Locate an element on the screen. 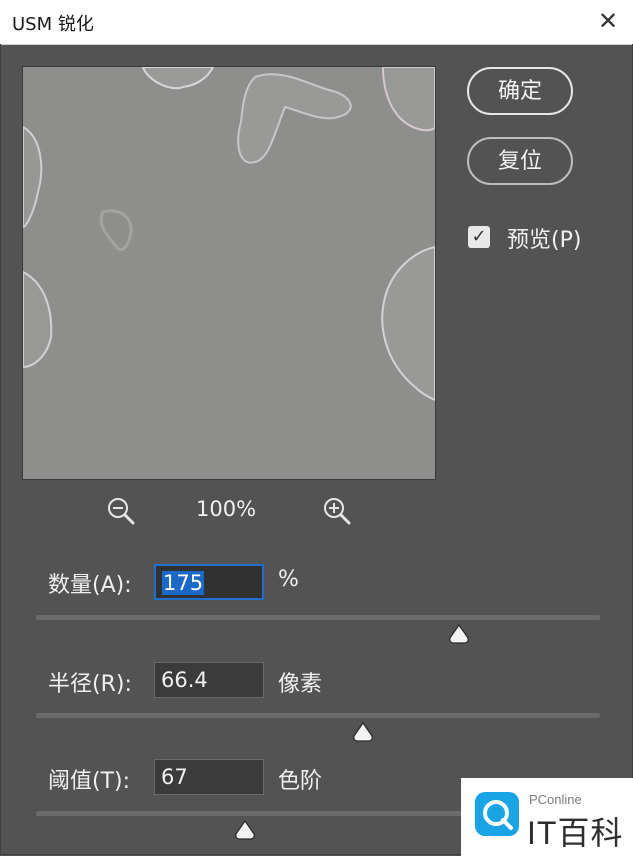 Image resolution: width=633 pixels, height=856 pixels. radius-unit: 像素 is located at coordinates (300, 684).